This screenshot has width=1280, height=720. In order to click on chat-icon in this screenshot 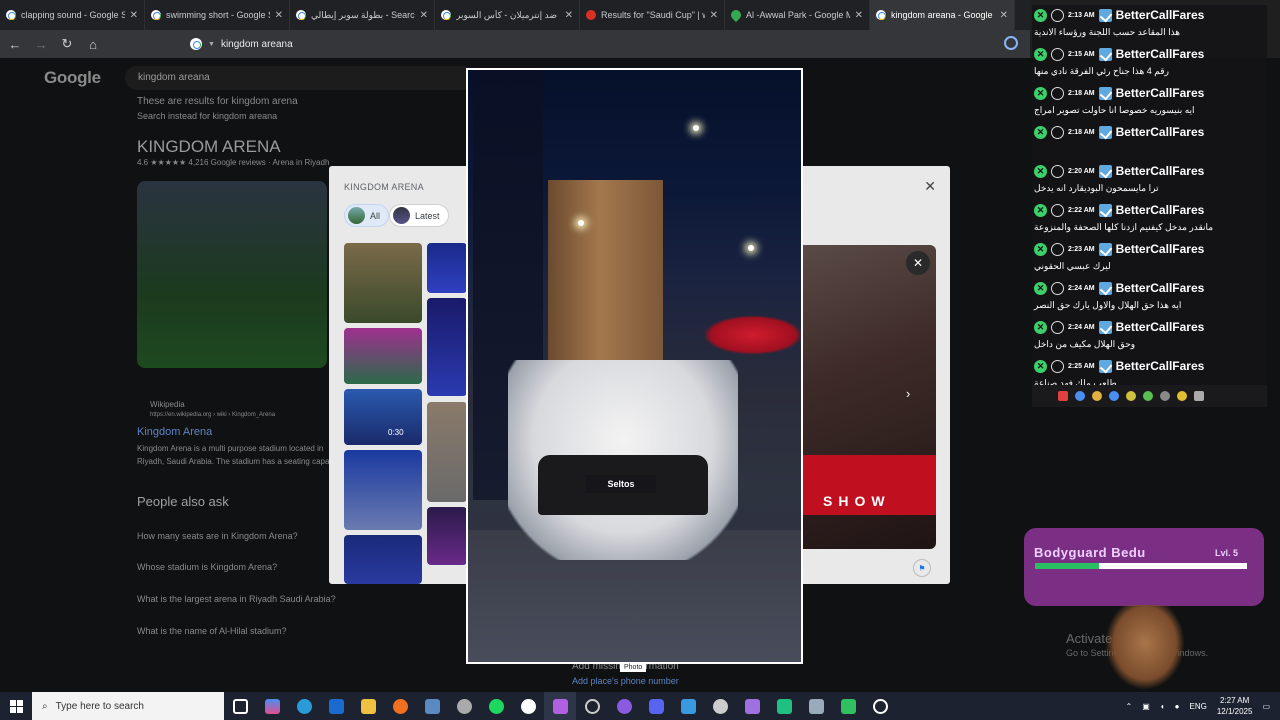, I will do `click(1080, 396)`.